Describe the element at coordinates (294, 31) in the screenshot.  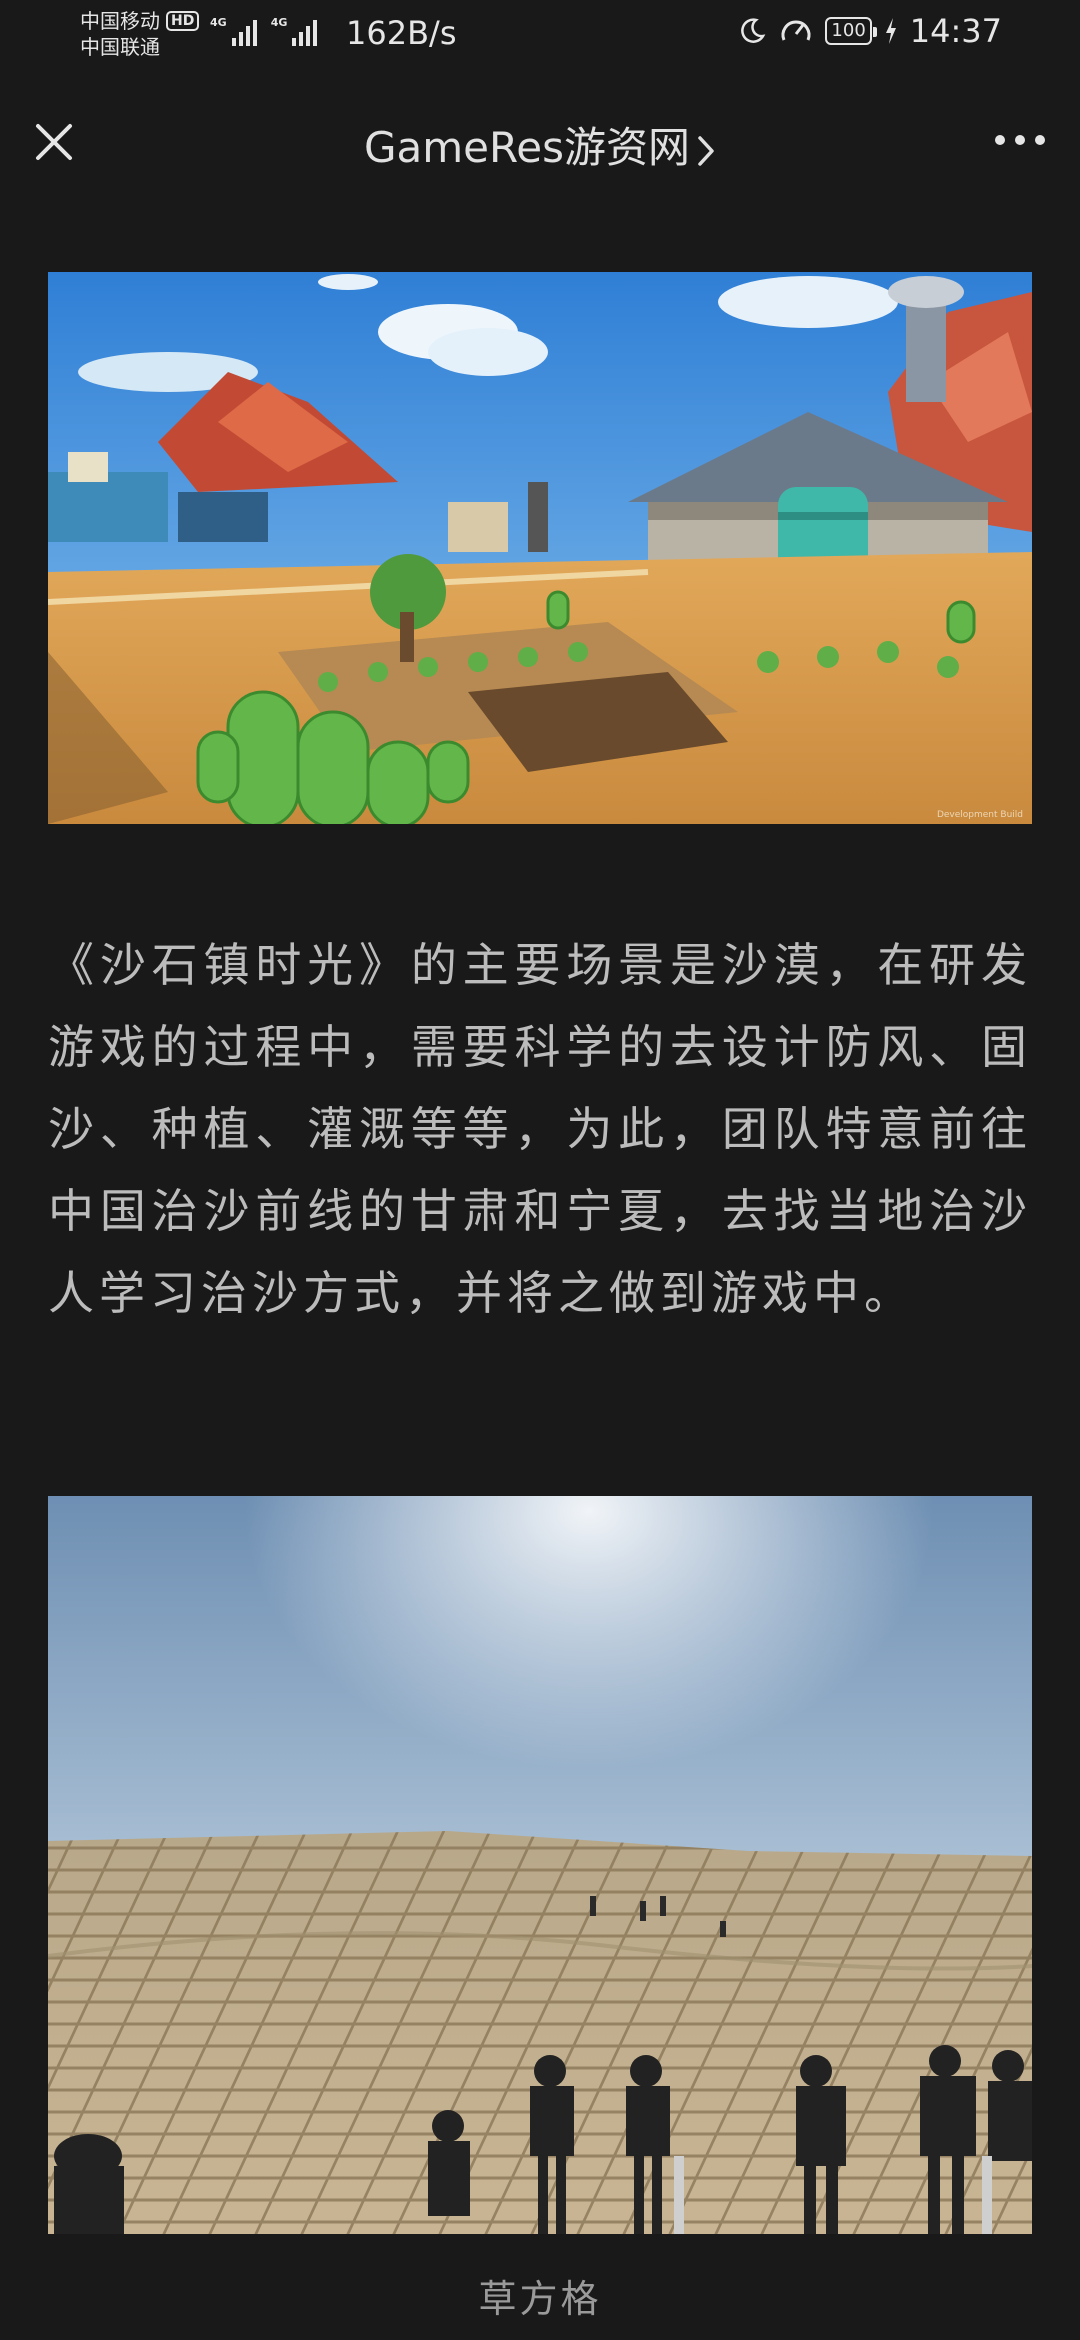
I see `signal-2-icon: 4G` at that location.